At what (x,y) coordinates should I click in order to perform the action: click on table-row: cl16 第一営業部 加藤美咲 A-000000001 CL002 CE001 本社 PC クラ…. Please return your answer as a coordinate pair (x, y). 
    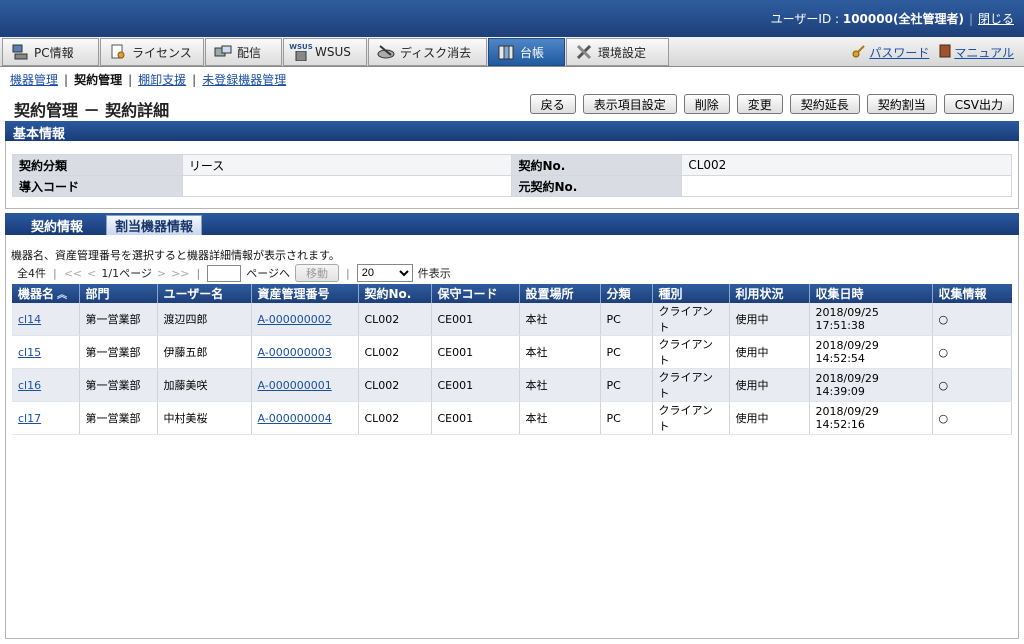
    Looking at the image, I should click on (512, 385).